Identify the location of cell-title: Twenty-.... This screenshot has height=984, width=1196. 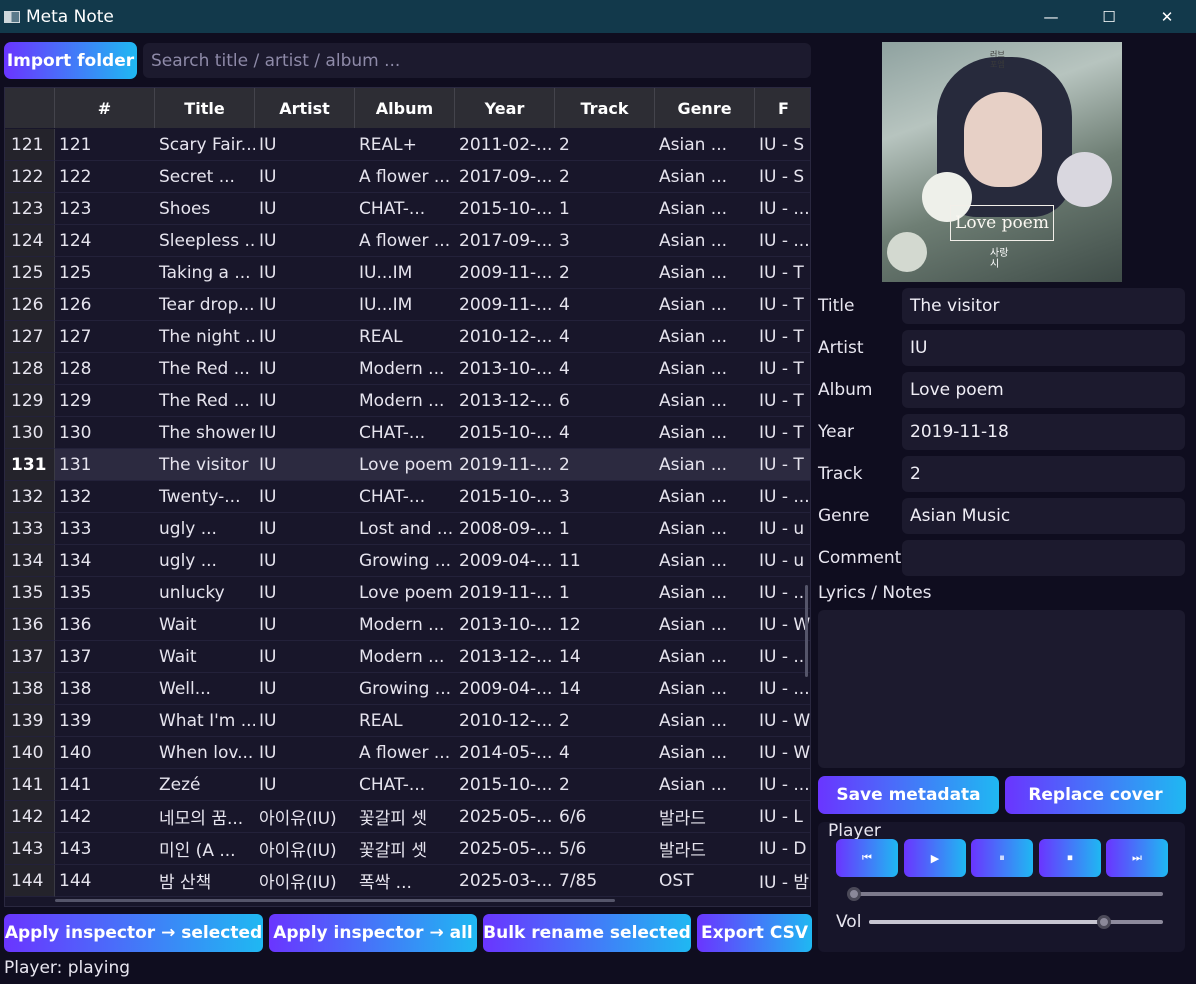
(205, 497).